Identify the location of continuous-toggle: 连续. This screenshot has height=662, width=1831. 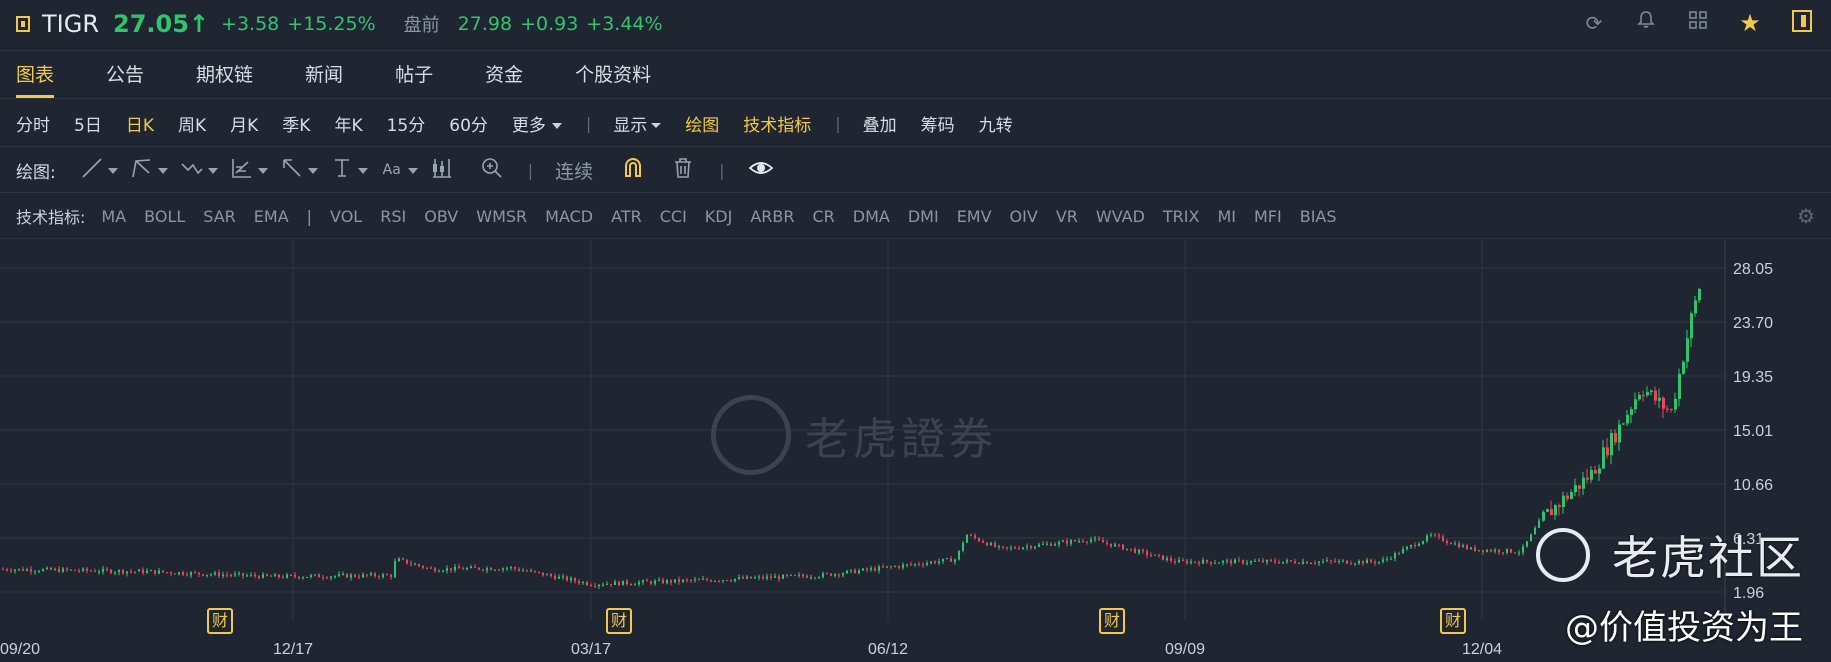
(574, 170).